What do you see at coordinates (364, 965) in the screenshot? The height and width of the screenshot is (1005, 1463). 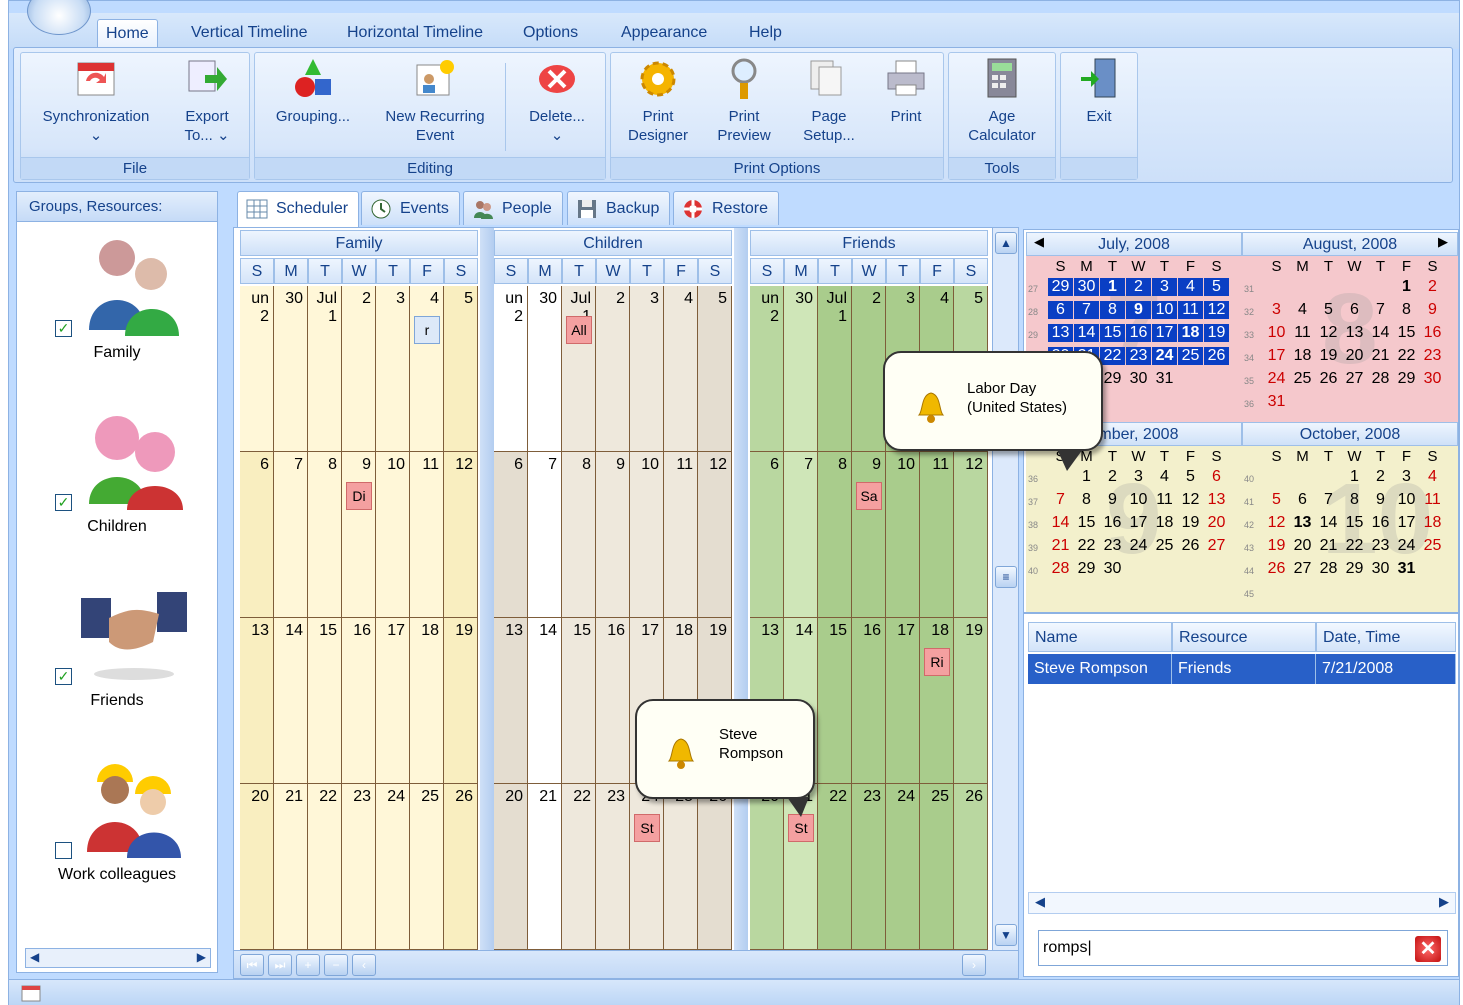 I see `scroll-left-icon: ‹` at bounding box center [364, 965].